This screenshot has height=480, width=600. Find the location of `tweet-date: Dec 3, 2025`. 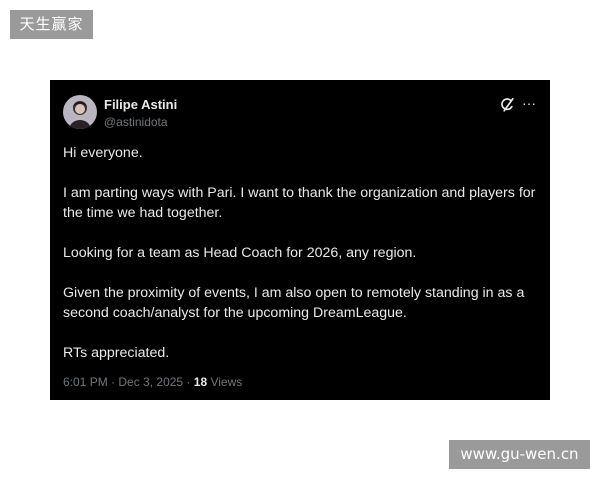

tweet-date: Dec 3, 2025 is located at coordinates (150, 382).